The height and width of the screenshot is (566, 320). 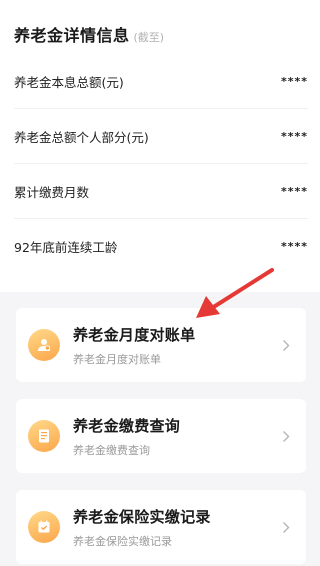 I want to click on detail-row-months: 累计缴费月数 ****, so click(x=161, y=191).